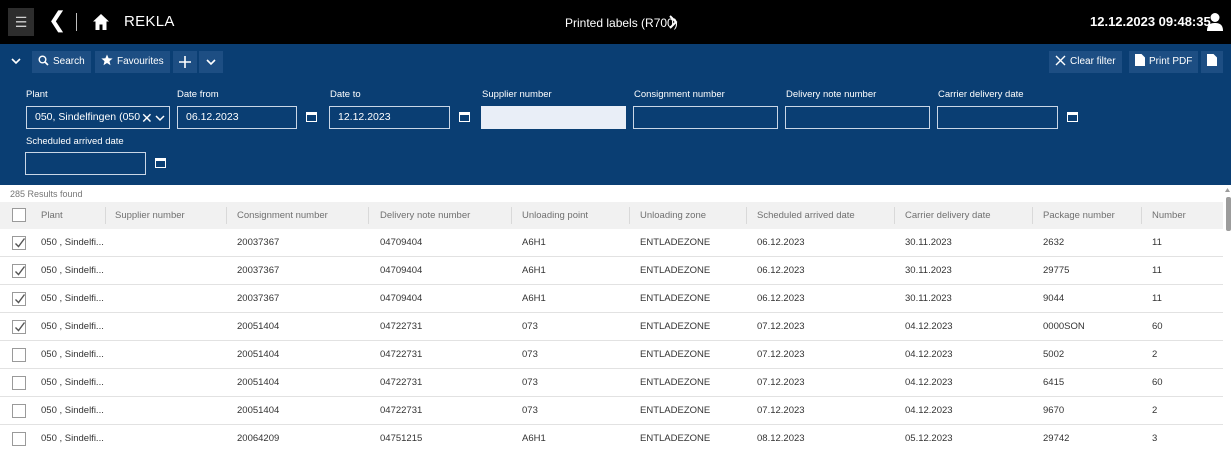  I want to click on date-to-input: 12.12.2023, so click(389, 117).